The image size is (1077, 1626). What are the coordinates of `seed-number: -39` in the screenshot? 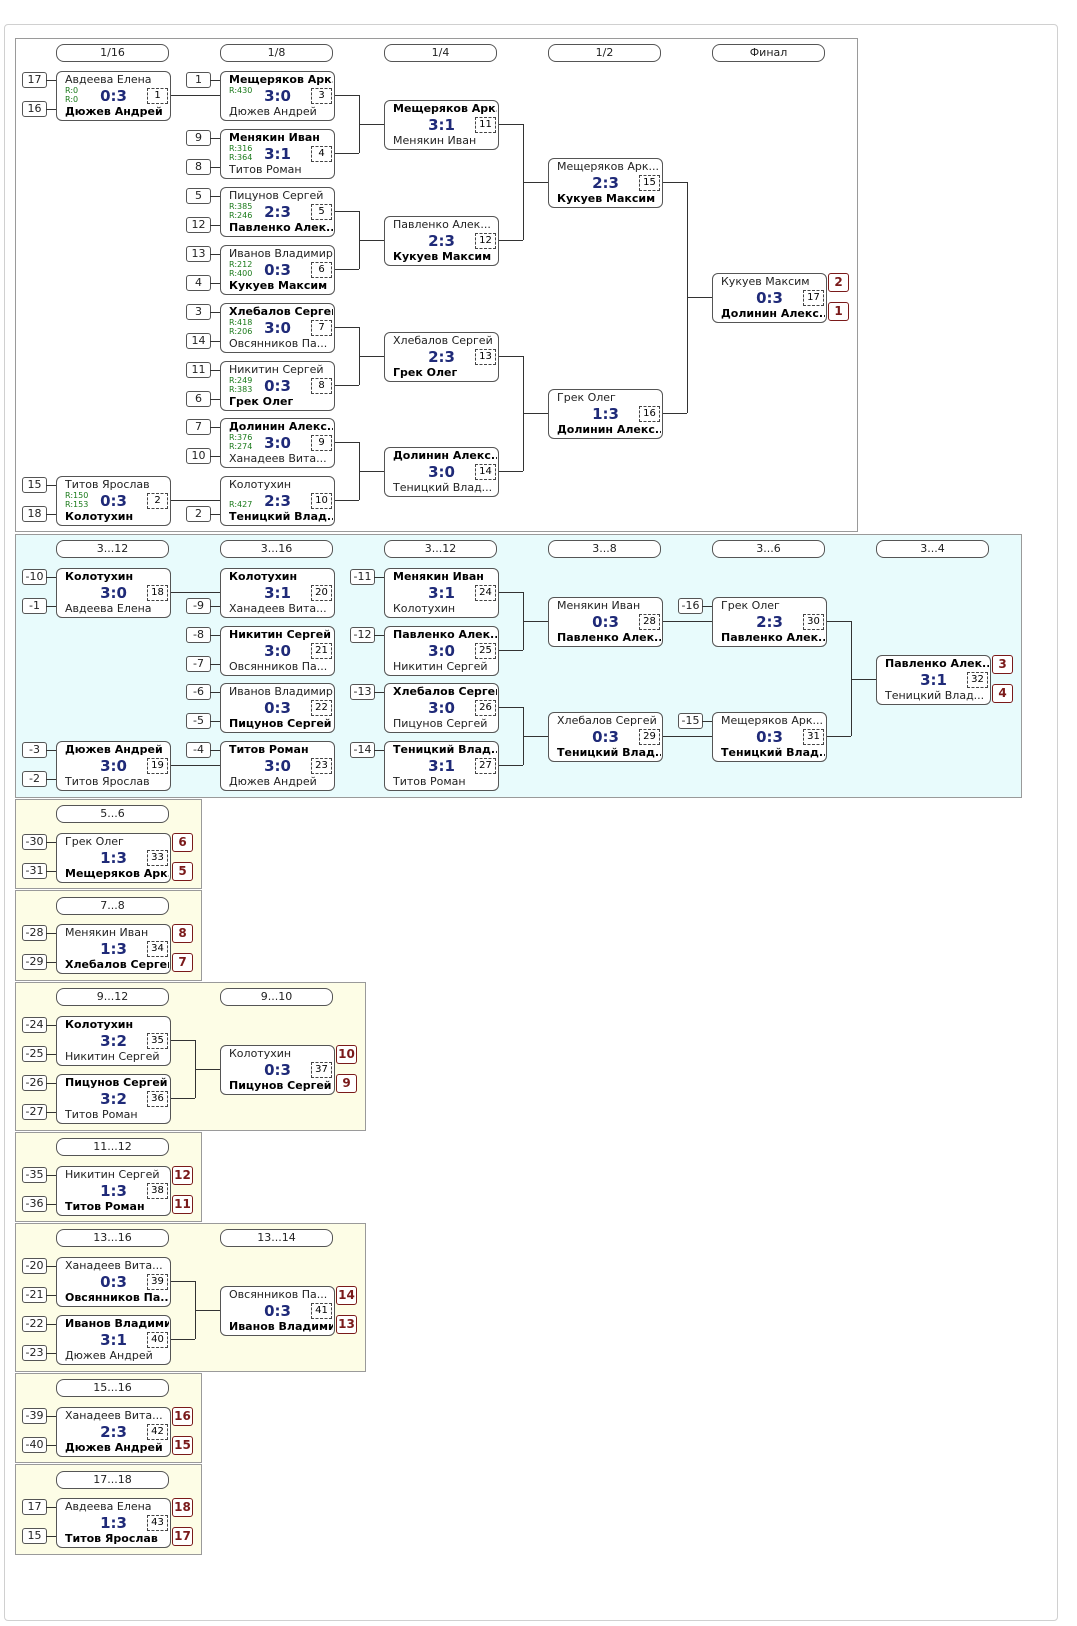 It's located at (34, 1416).